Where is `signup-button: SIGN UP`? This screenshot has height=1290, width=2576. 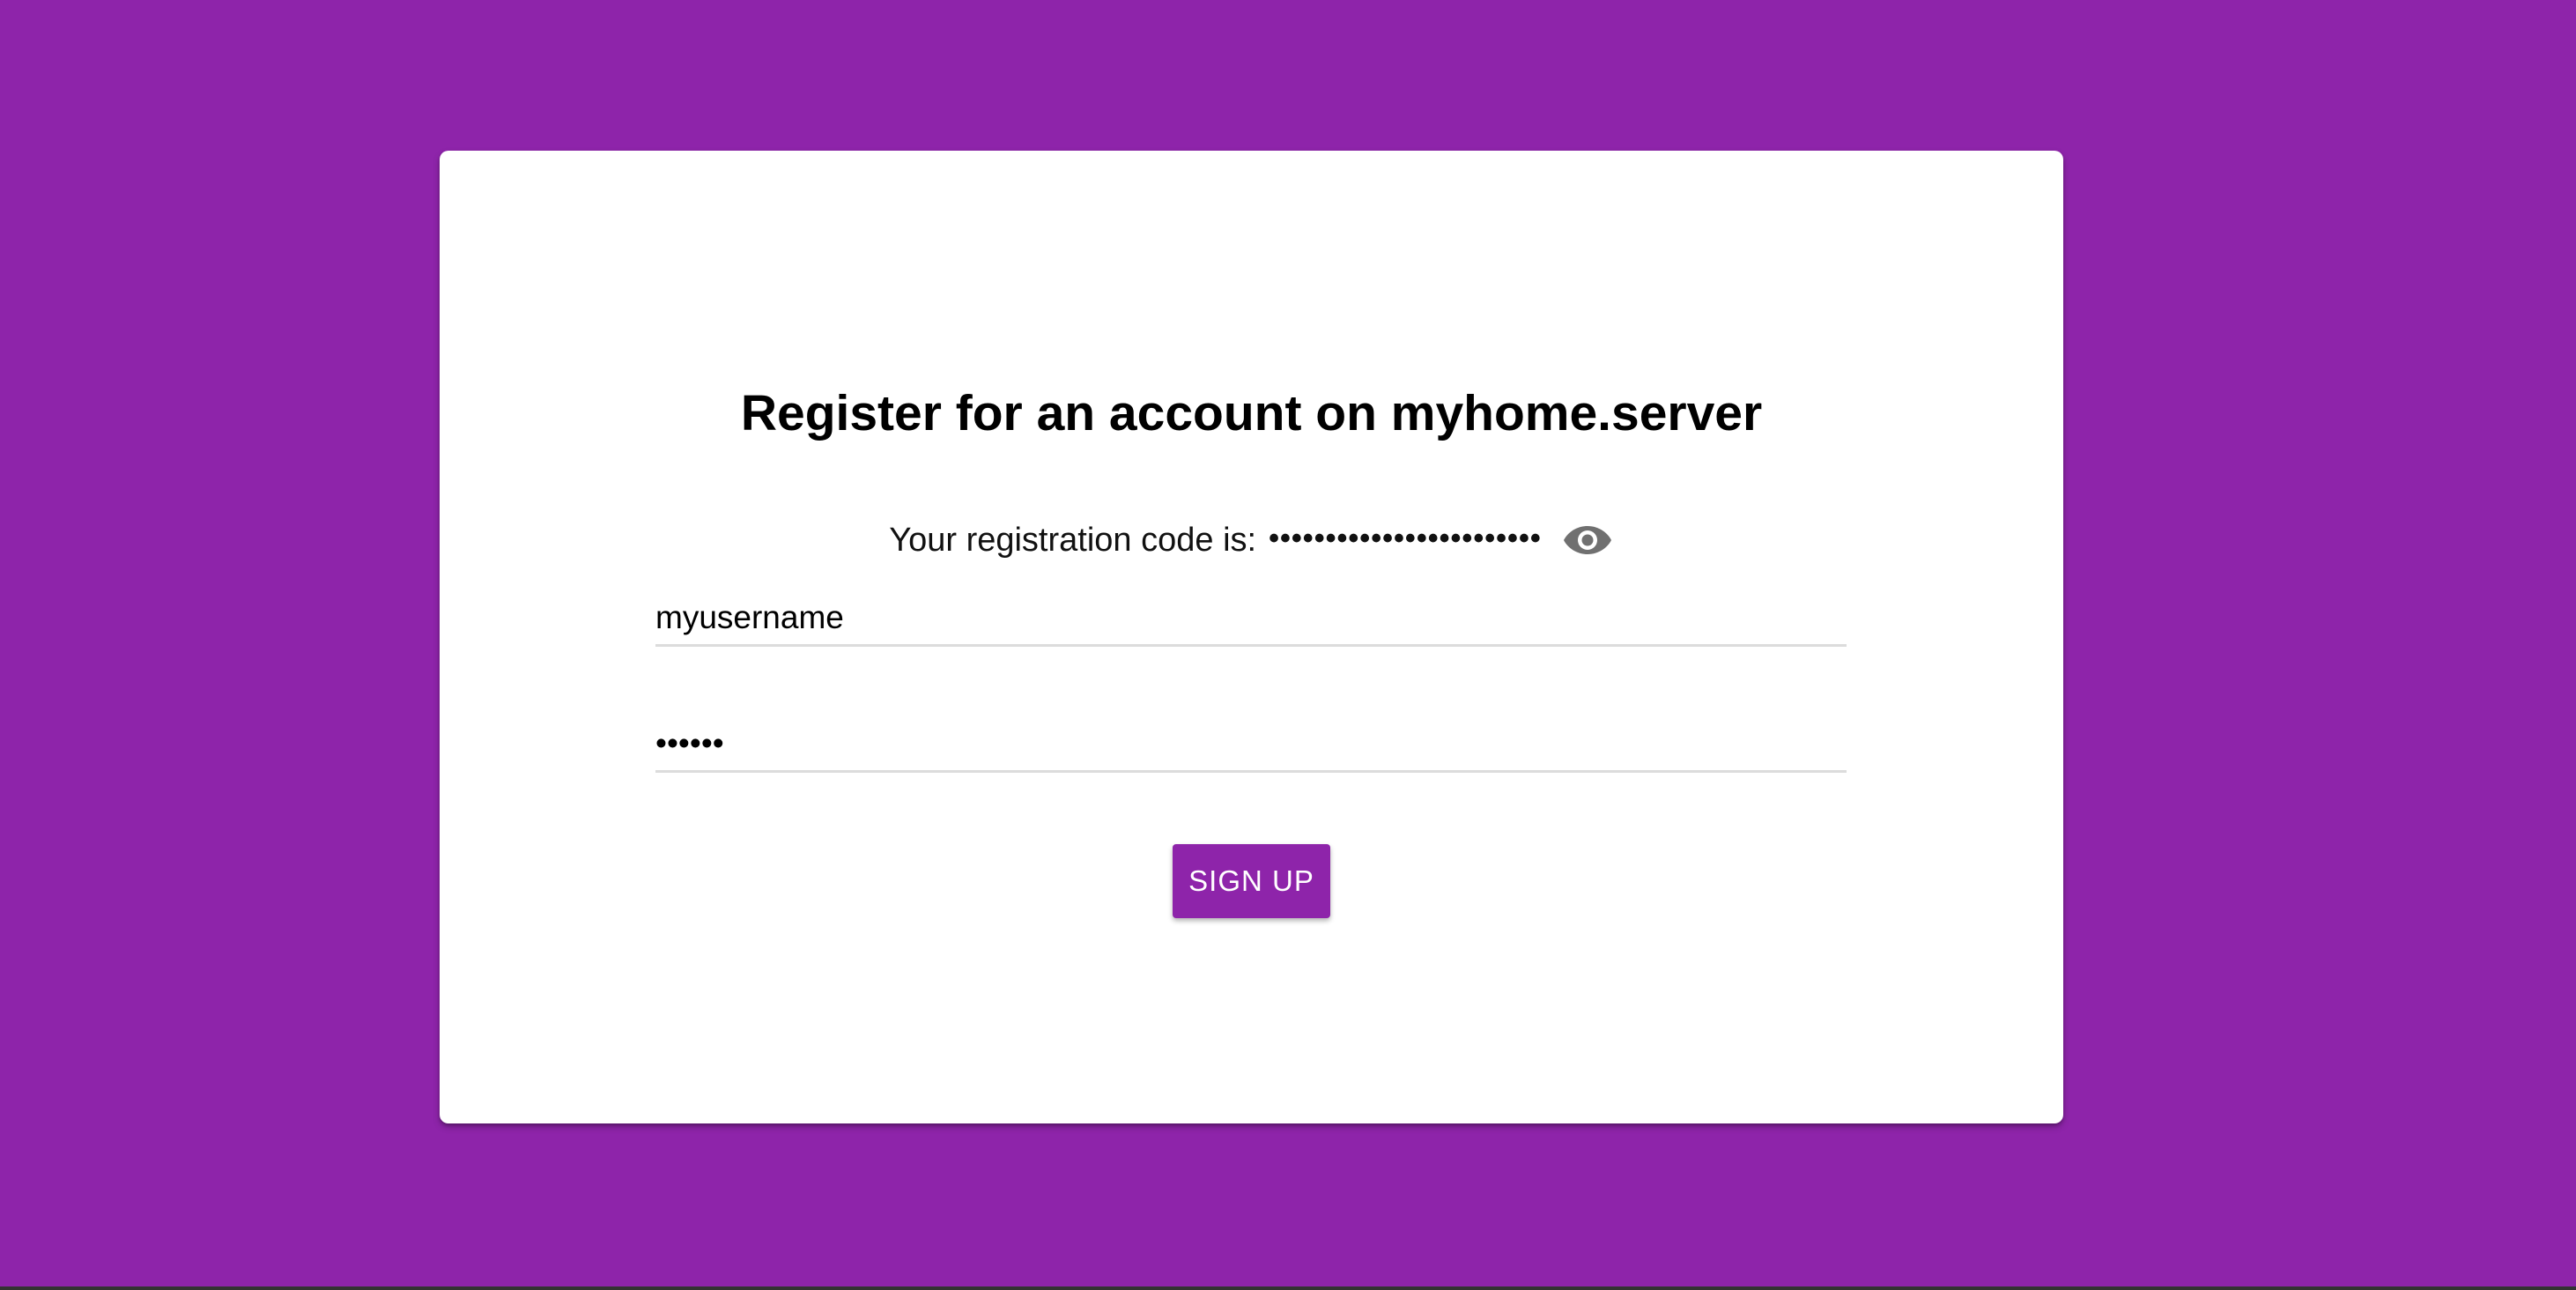
signup-button: SIGN UP is located at coordinates (1252, 881).